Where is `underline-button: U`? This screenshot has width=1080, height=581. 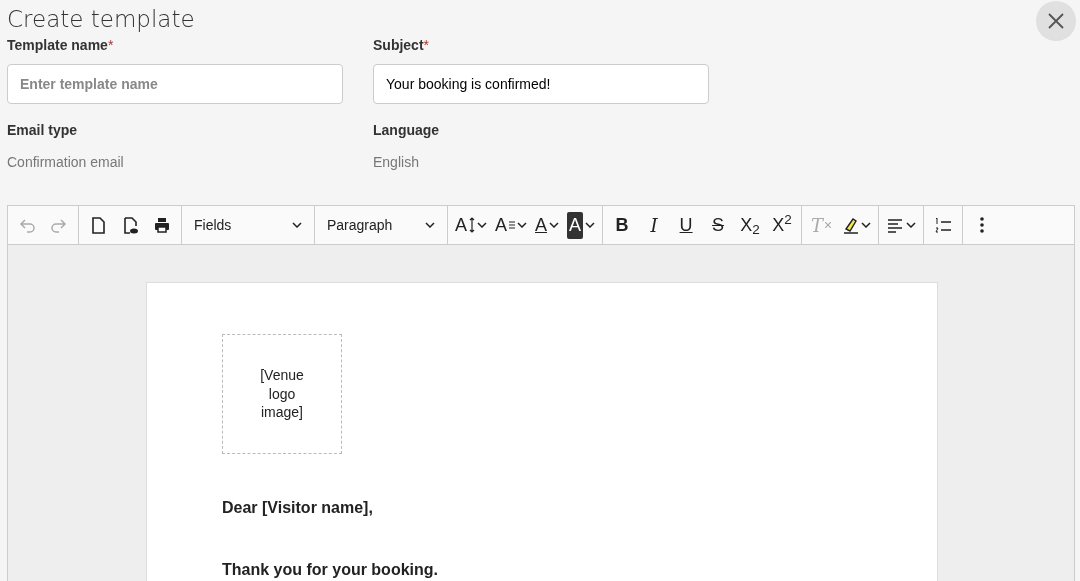 underline-button: U is located at coordinates (686, 225).